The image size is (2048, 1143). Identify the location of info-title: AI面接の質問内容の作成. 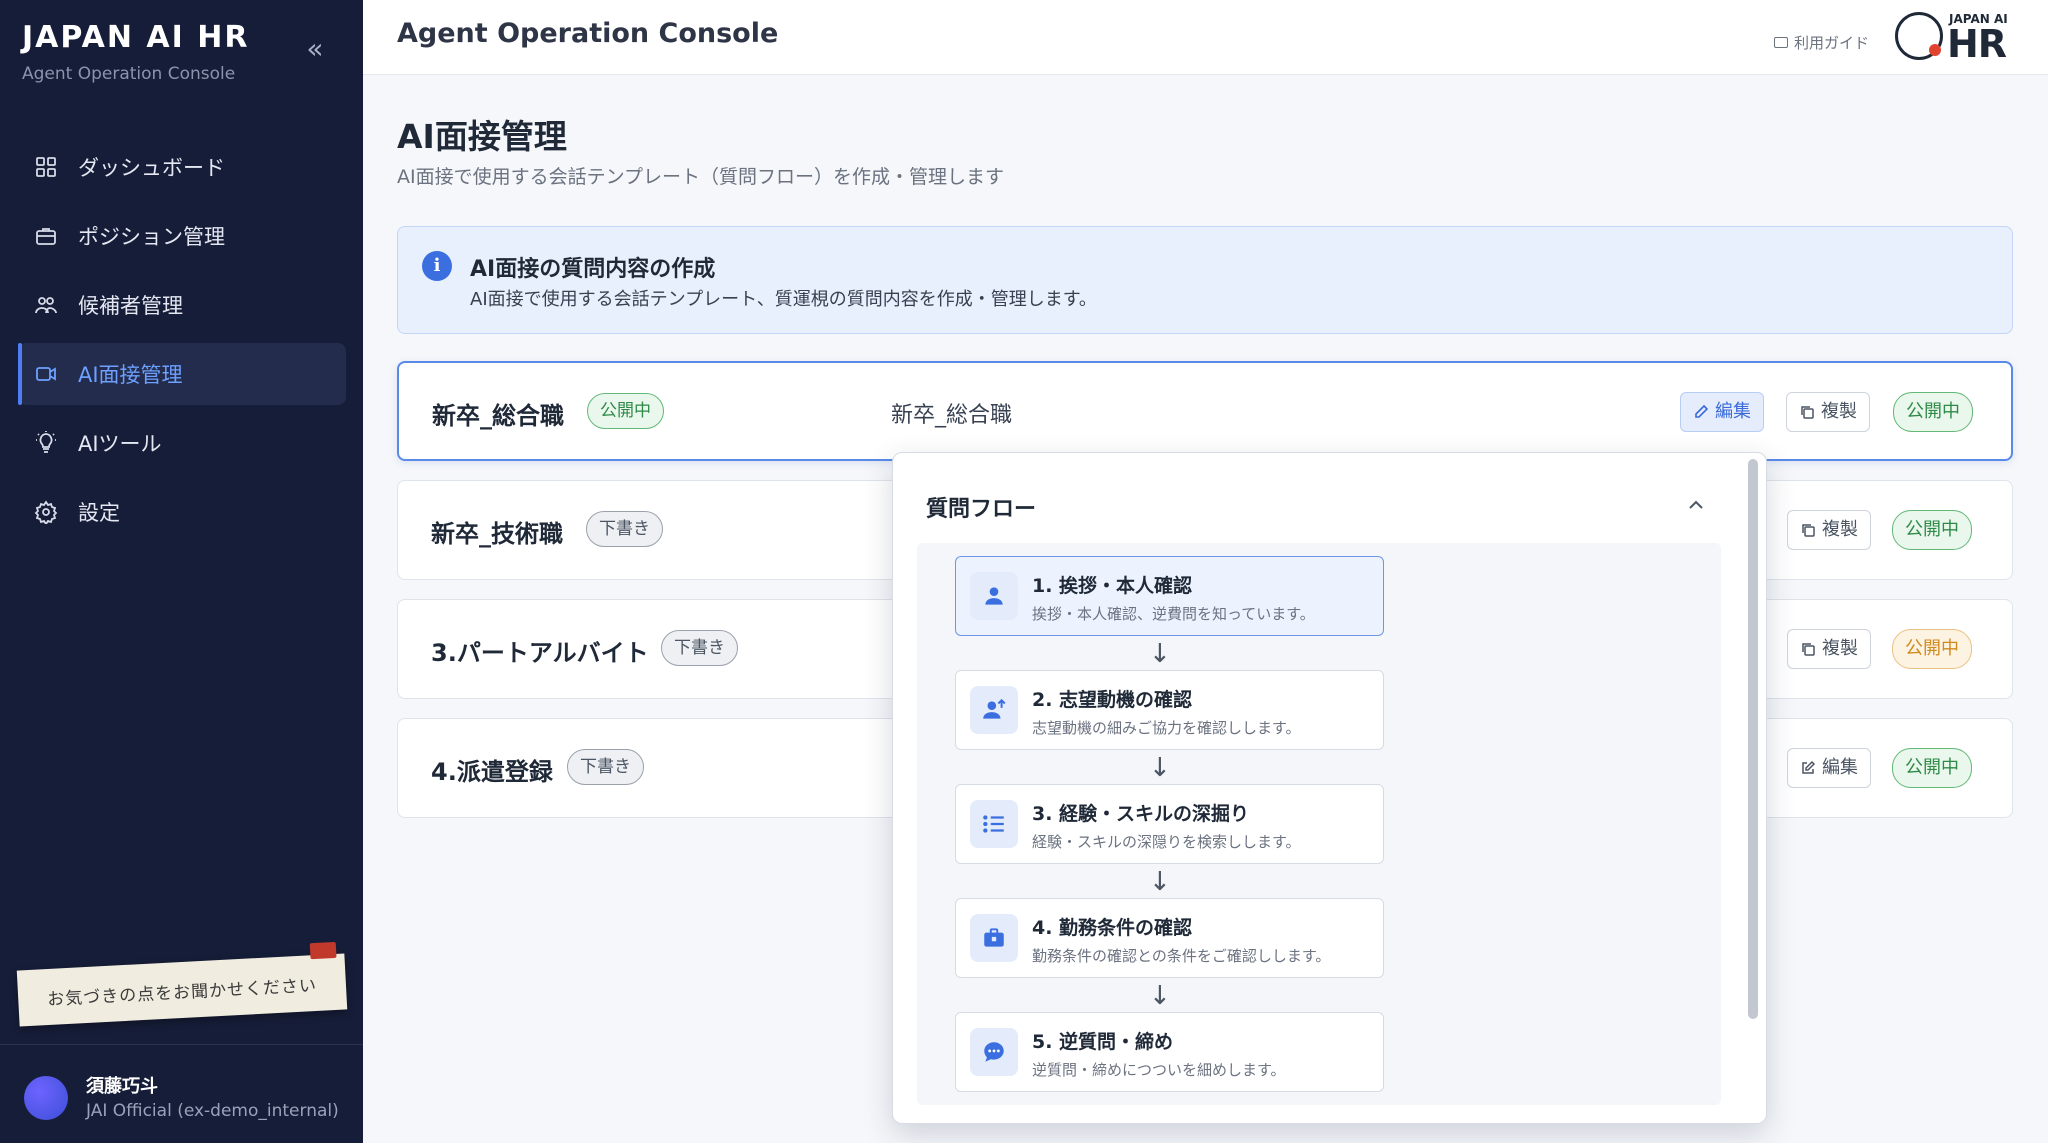
(593, 269).